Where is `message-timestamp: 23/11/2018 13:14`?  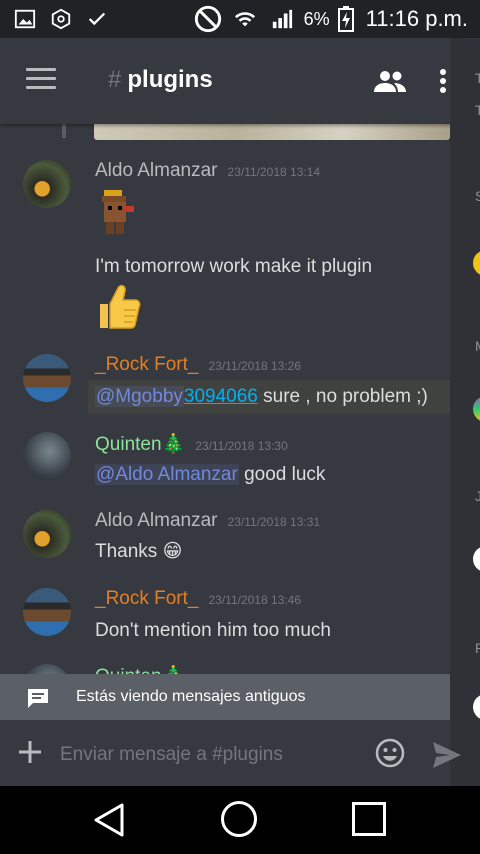 message-timestamp: 23/11/2018 13:14 is located at coordinates (274, 172).